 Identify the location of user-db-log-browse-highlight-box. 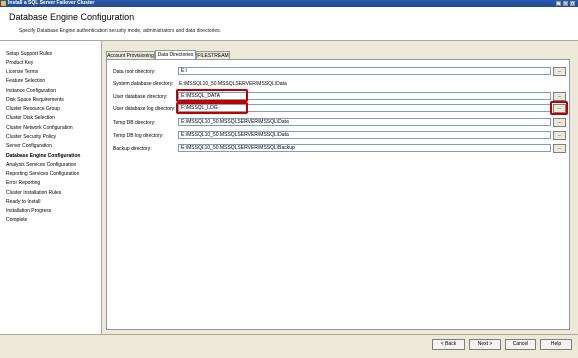
(559, 108).